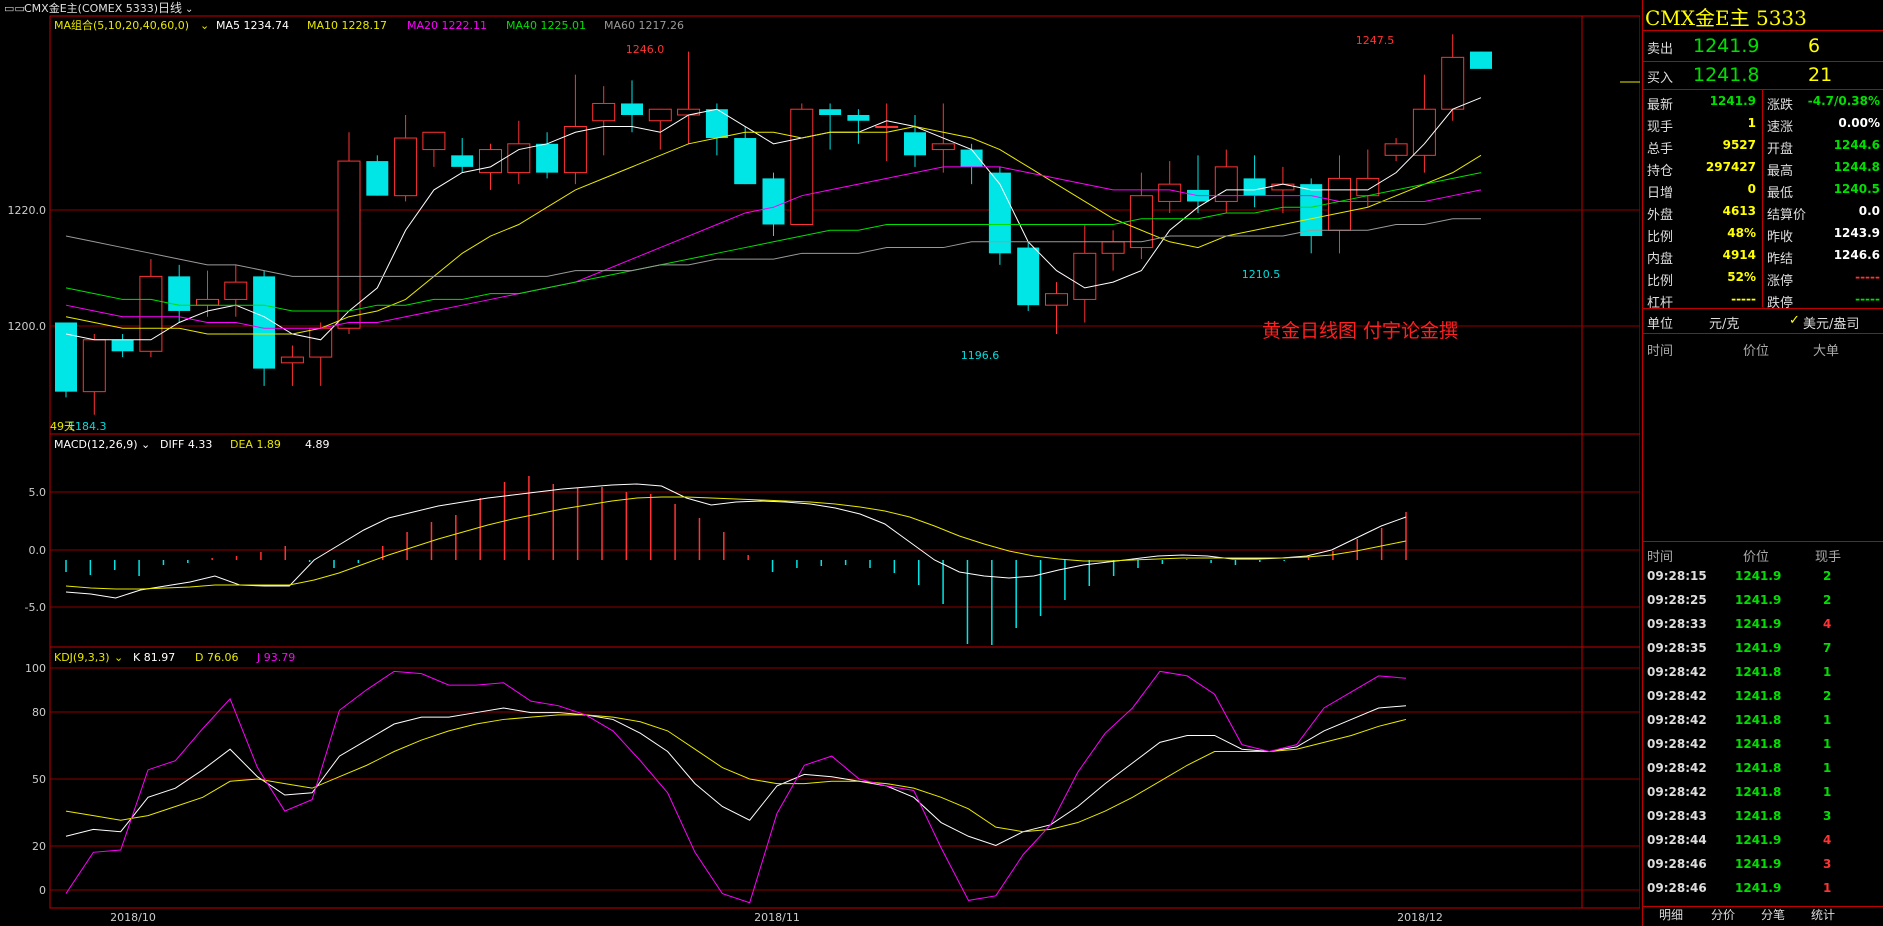 The height and width of the screenshot is (926, 1883). Describe the element at coordinates (1820, 75) in the screenshot. I see `buy-qty: 21` at that location.